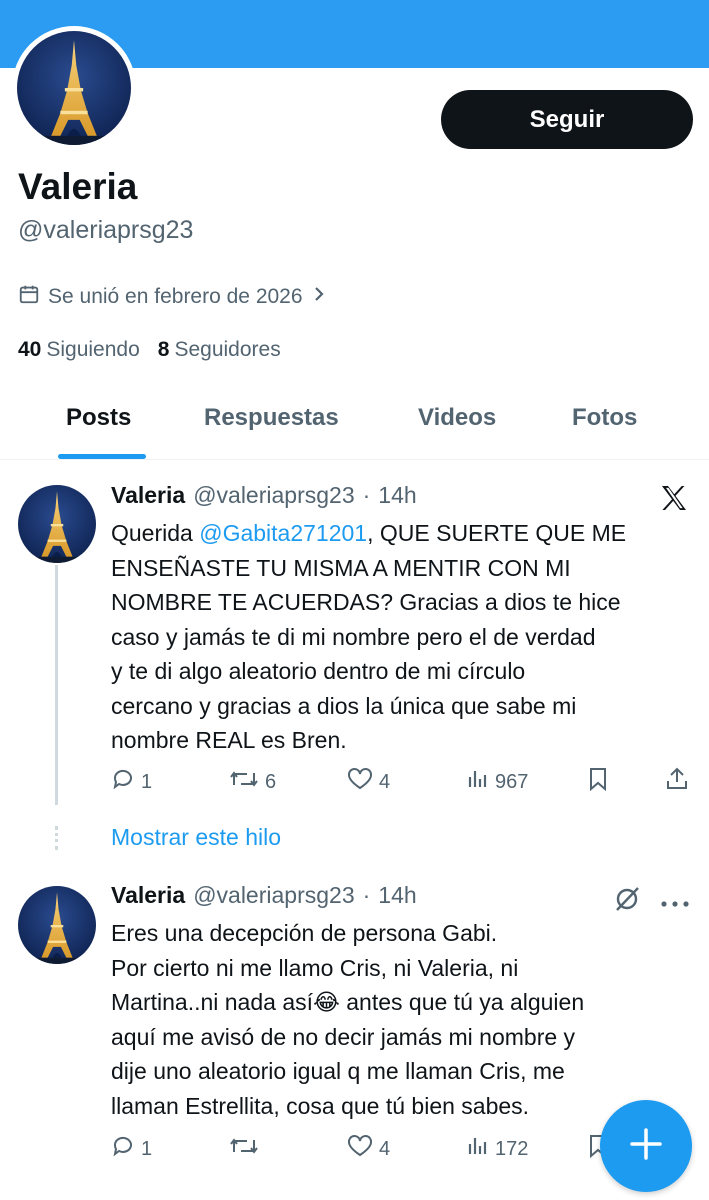 Image resolution: width=709 pixels, height=1200 pixels. Describe the element at coordinates (175, 296) in the screenshot. I see `joined-label: Se unió en febrero de 2026` at that location.